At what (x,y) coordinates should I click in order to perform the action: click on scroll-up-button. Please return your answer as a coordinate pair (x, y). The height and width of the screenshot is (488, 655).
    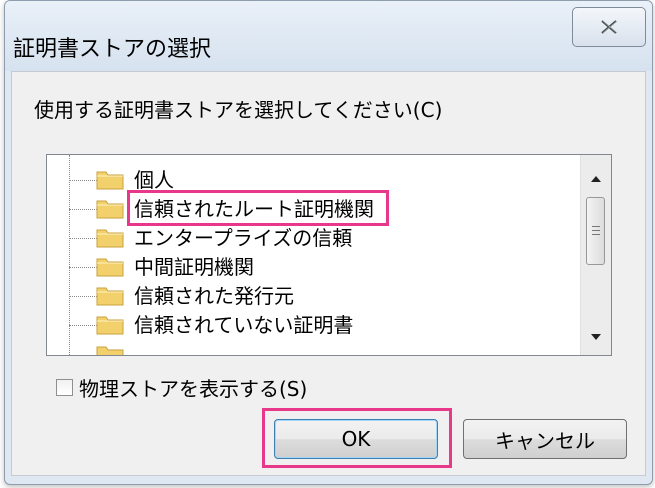
    Looking at the image, I should click on (596, 179).